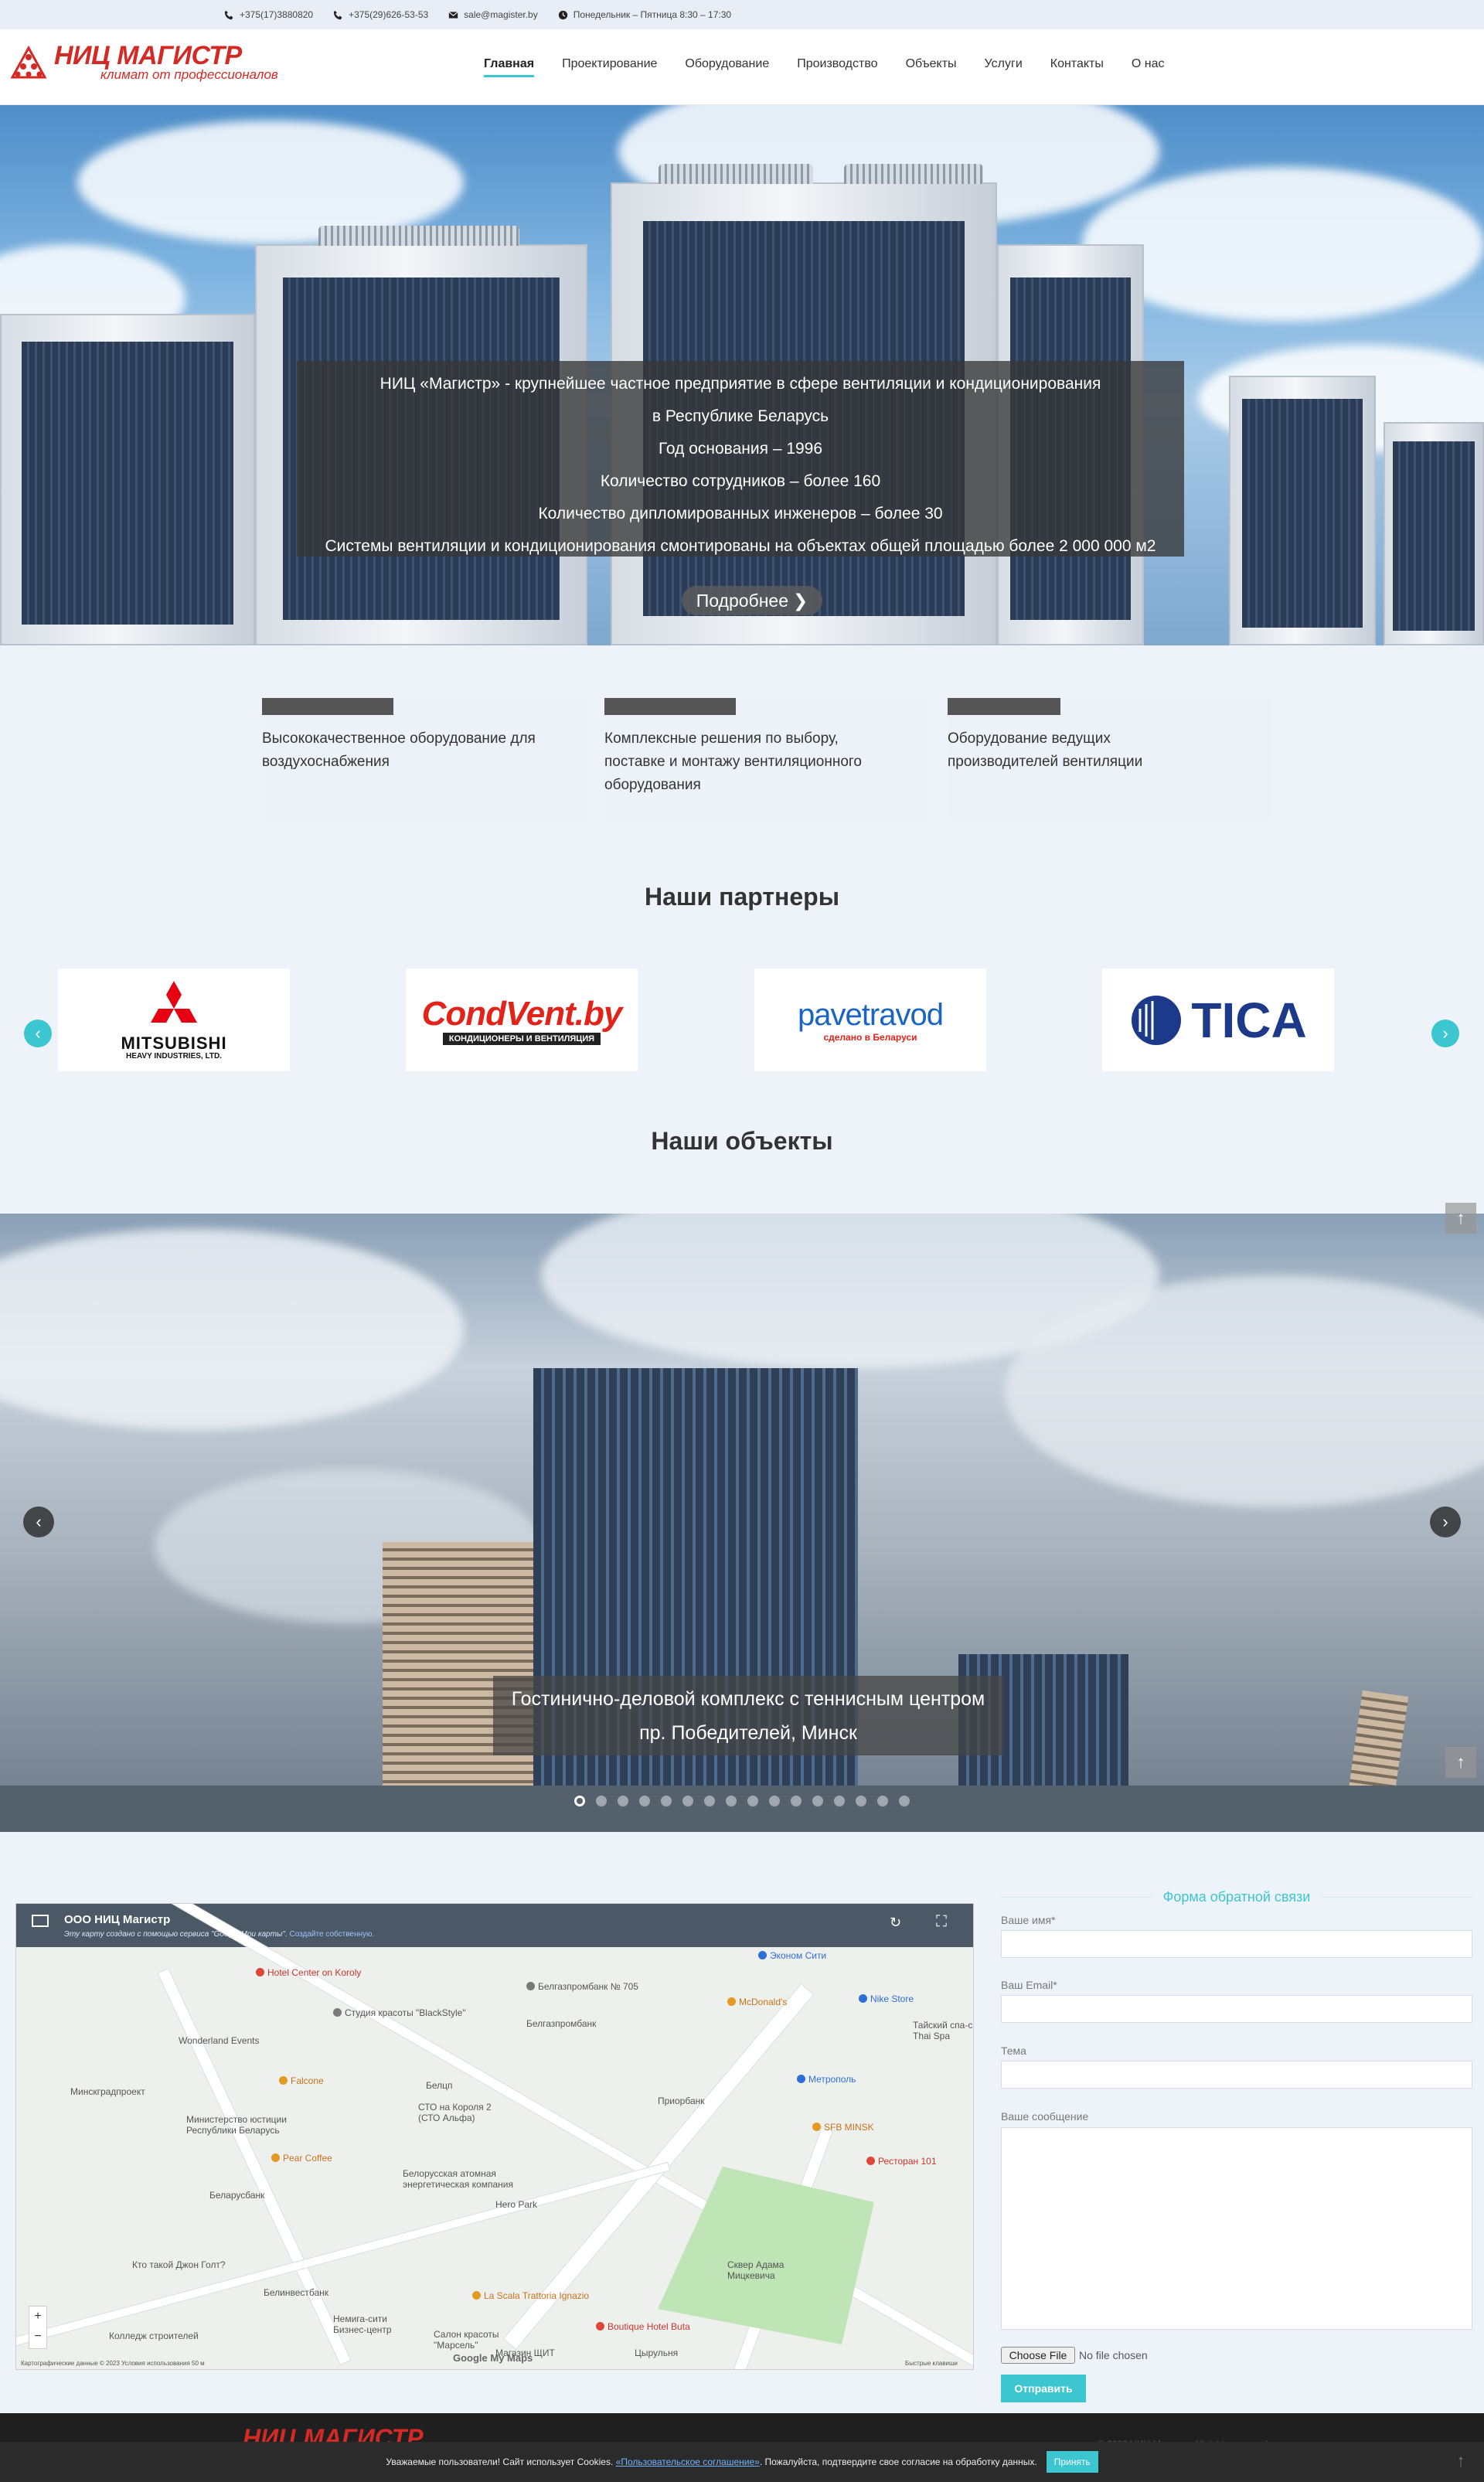  What do you see at coordinates (501, 15) in the screenshot?
I see `email-text: sale@magister.by` at bounding box center [501, 15].